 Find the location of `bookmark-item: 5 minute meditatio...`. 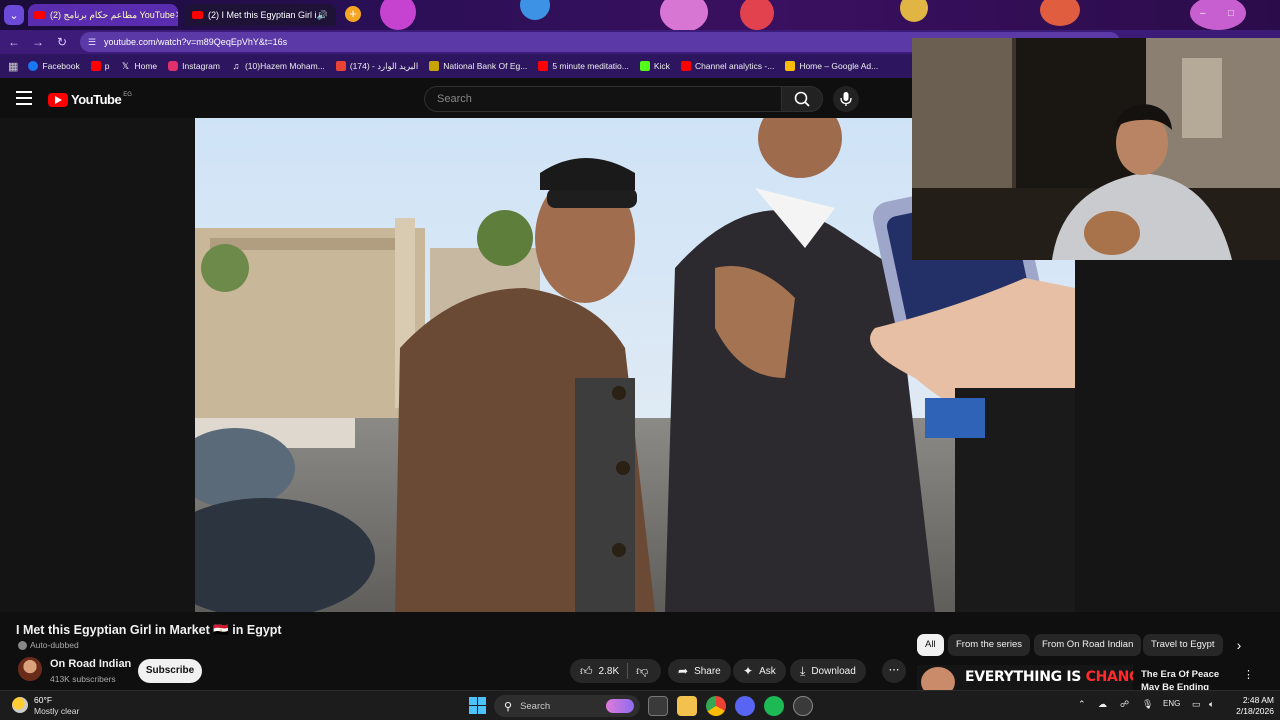

bookmark-item: 5 minute meditatio... is located at coordinates (583, 66).